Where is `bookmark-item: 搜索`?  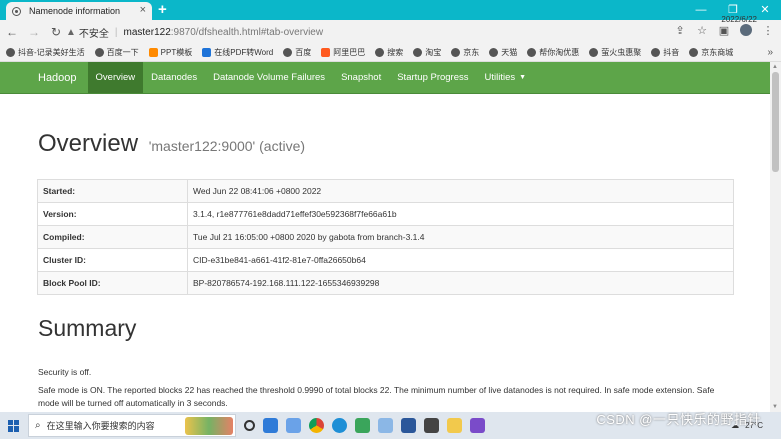
bookmark-item: 搜索 is located at coordinates (389, 52).